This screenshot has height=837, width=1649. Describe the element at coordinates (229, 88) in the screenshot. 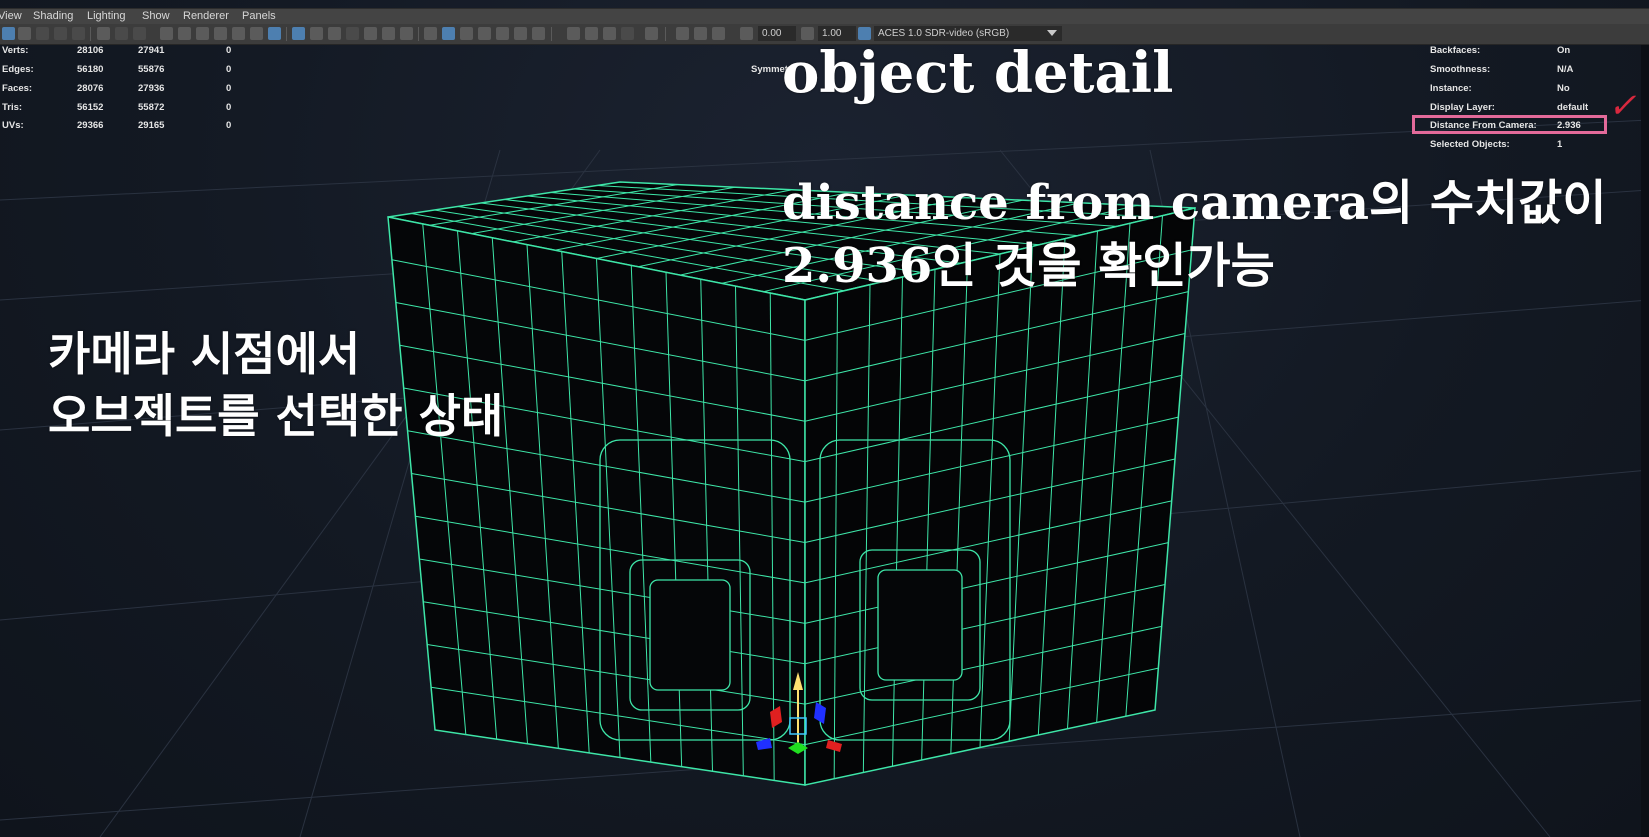

I see `hud-faces-c: 0` at that location.